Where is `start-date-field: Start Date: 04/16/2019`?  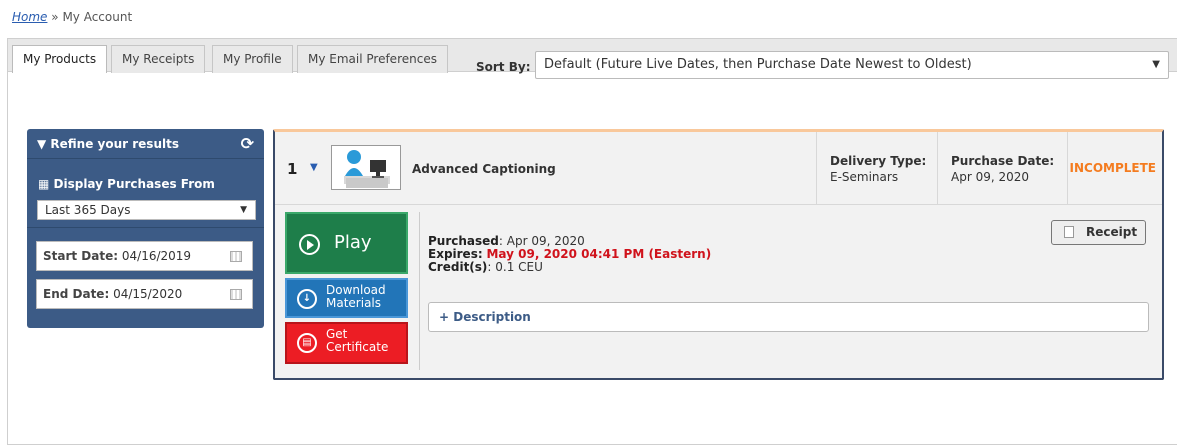 start-date-field: Start Date: 04/16/2019 is located at coordinates (144, 256).